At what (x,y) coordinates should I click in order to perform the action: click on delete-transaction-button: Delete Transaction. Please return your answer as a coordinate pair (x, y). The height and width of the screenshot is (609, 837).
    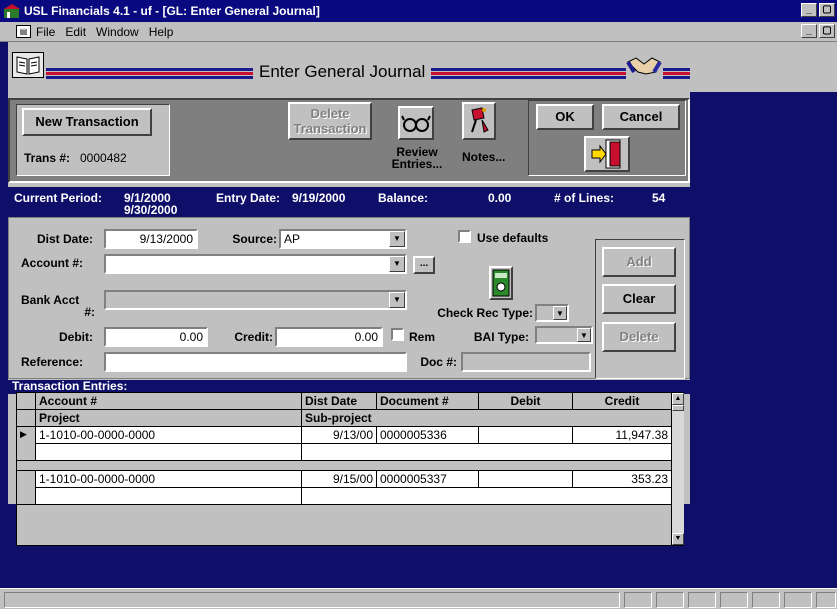
    Looking at the image, I should click on (330, 121).